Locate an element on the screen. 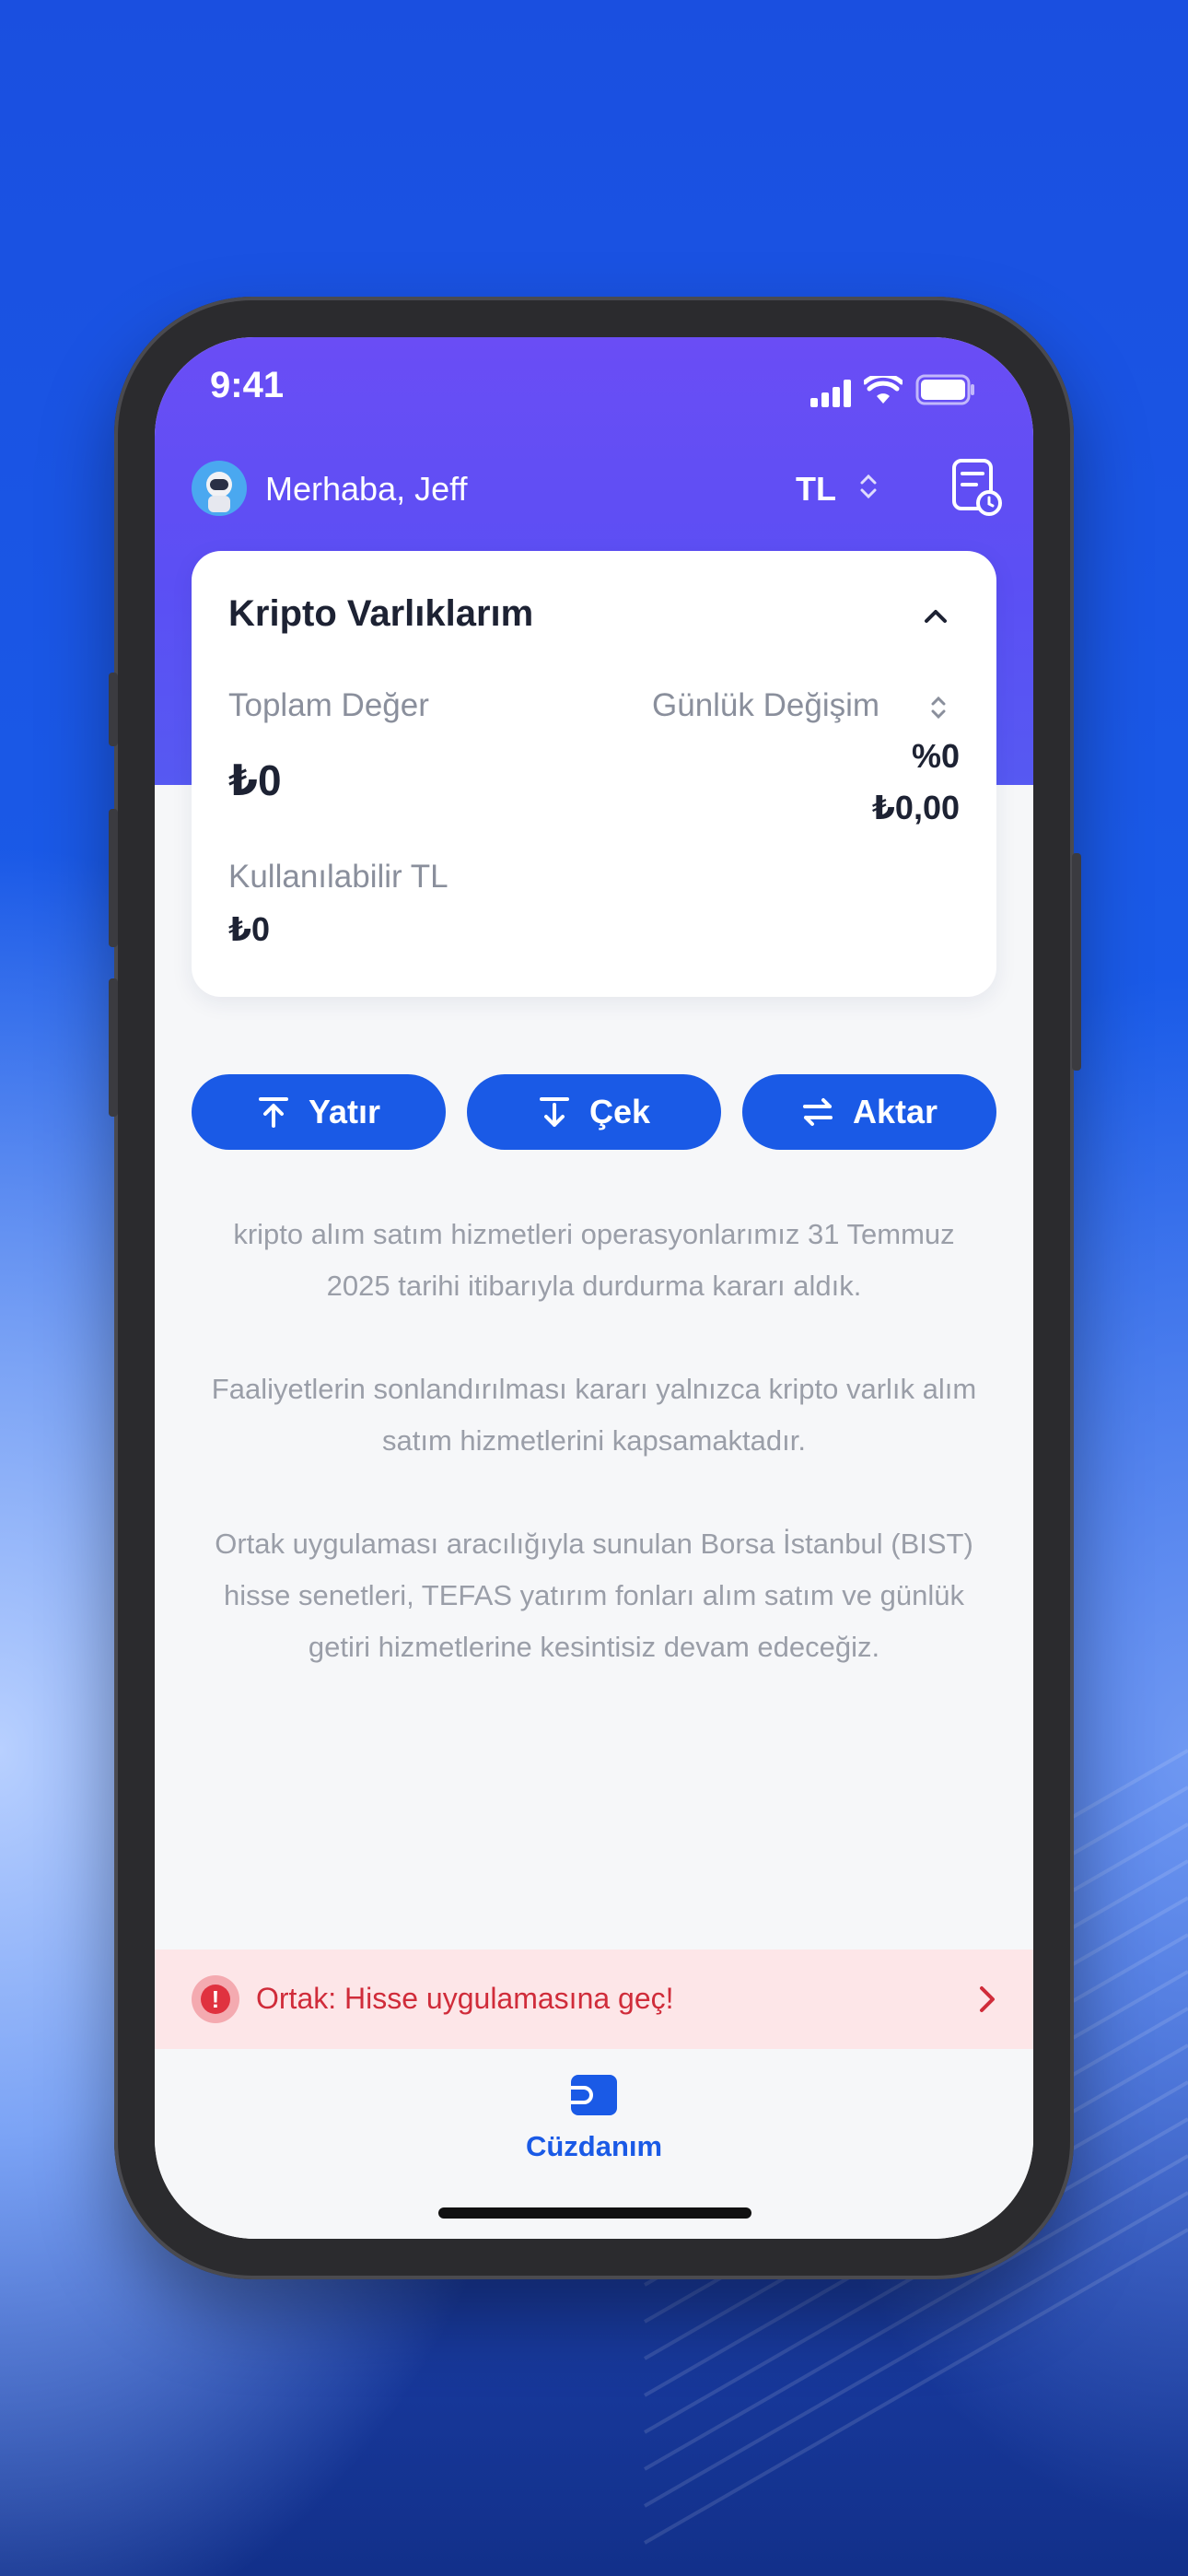 This screenshot has height=2576, width=1188. daily-change-label: Günlük Değişim is located at coordinates (765, 705).